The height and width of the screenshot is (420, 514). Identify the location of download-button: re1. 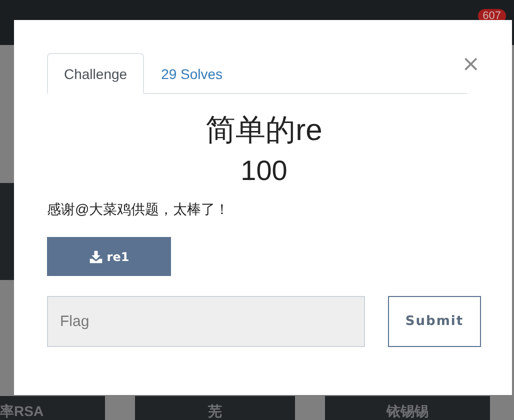
(109, 256).